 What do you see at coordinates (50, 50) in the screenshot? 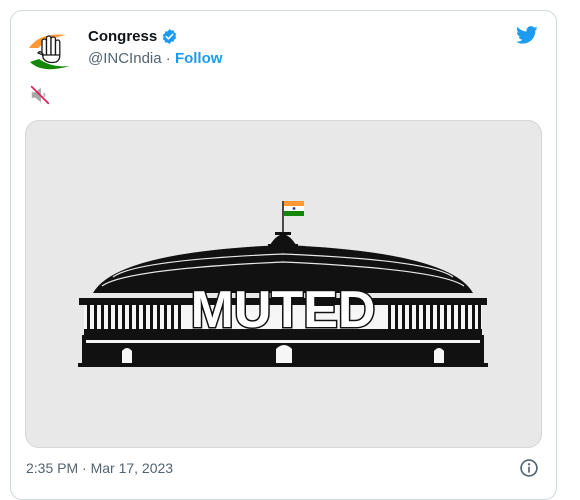
I see `avatar` at bounding box center [50, 50].